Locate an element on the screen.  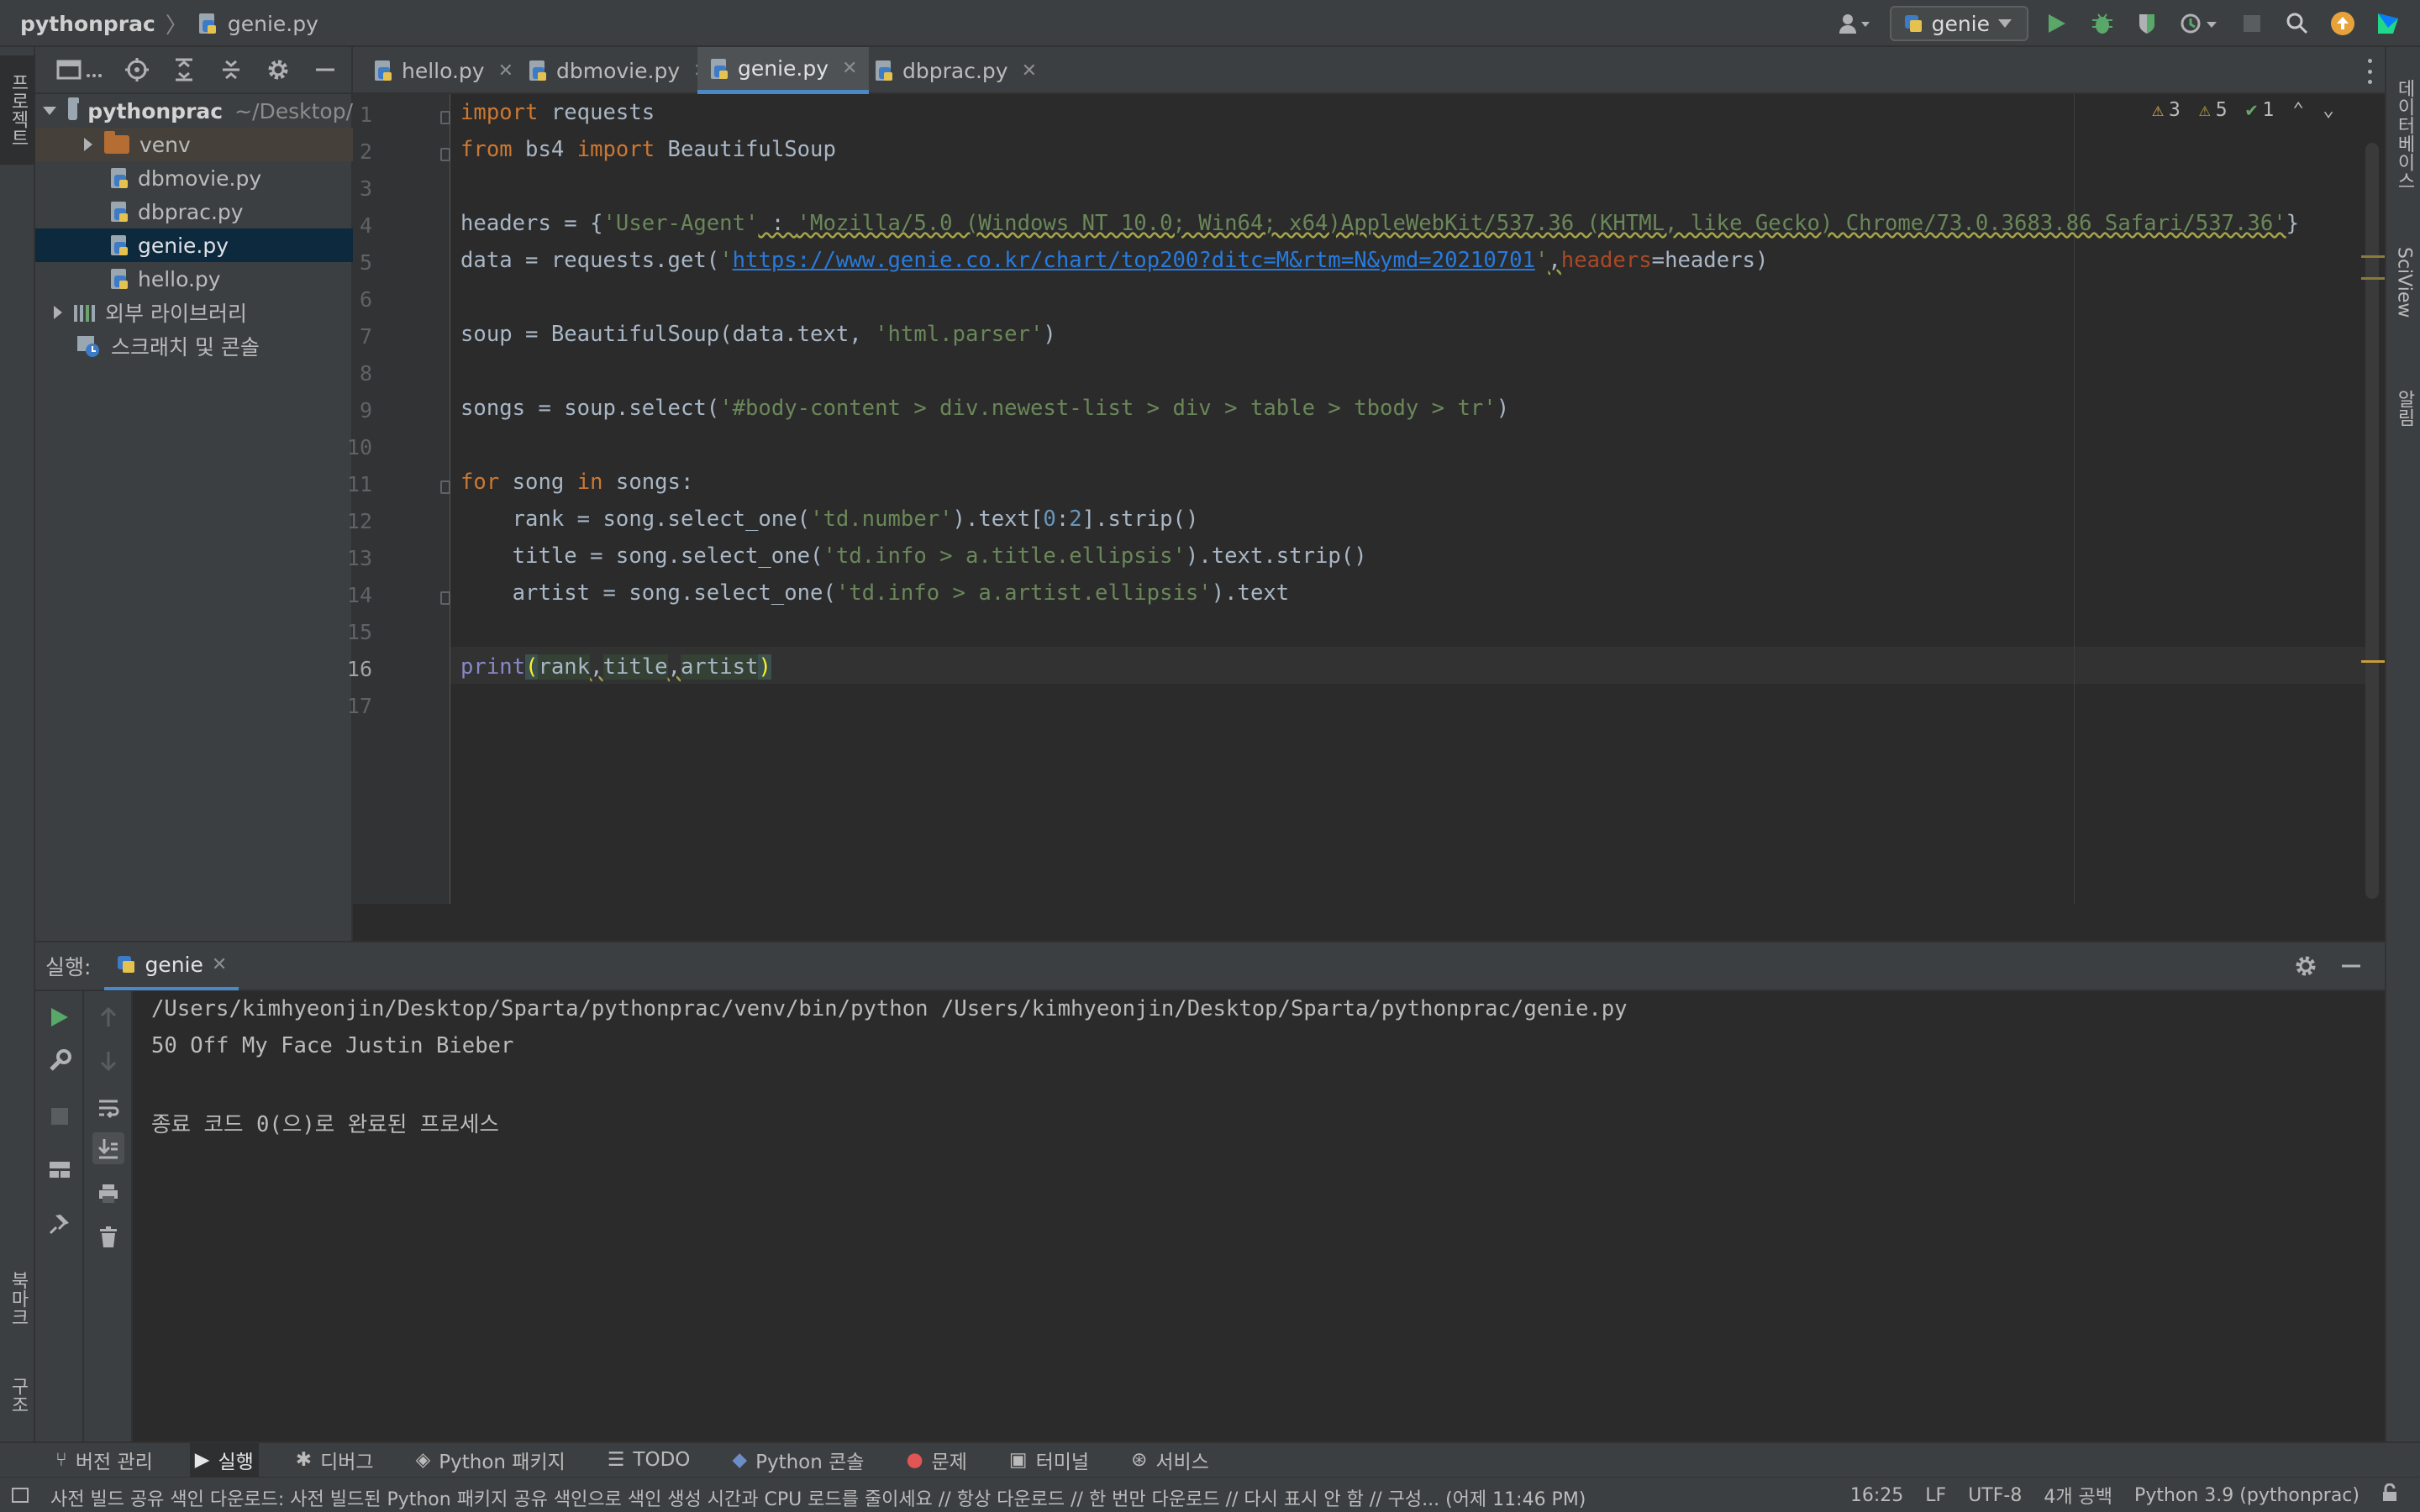
search-icon is located at coordinates (2297, 23).